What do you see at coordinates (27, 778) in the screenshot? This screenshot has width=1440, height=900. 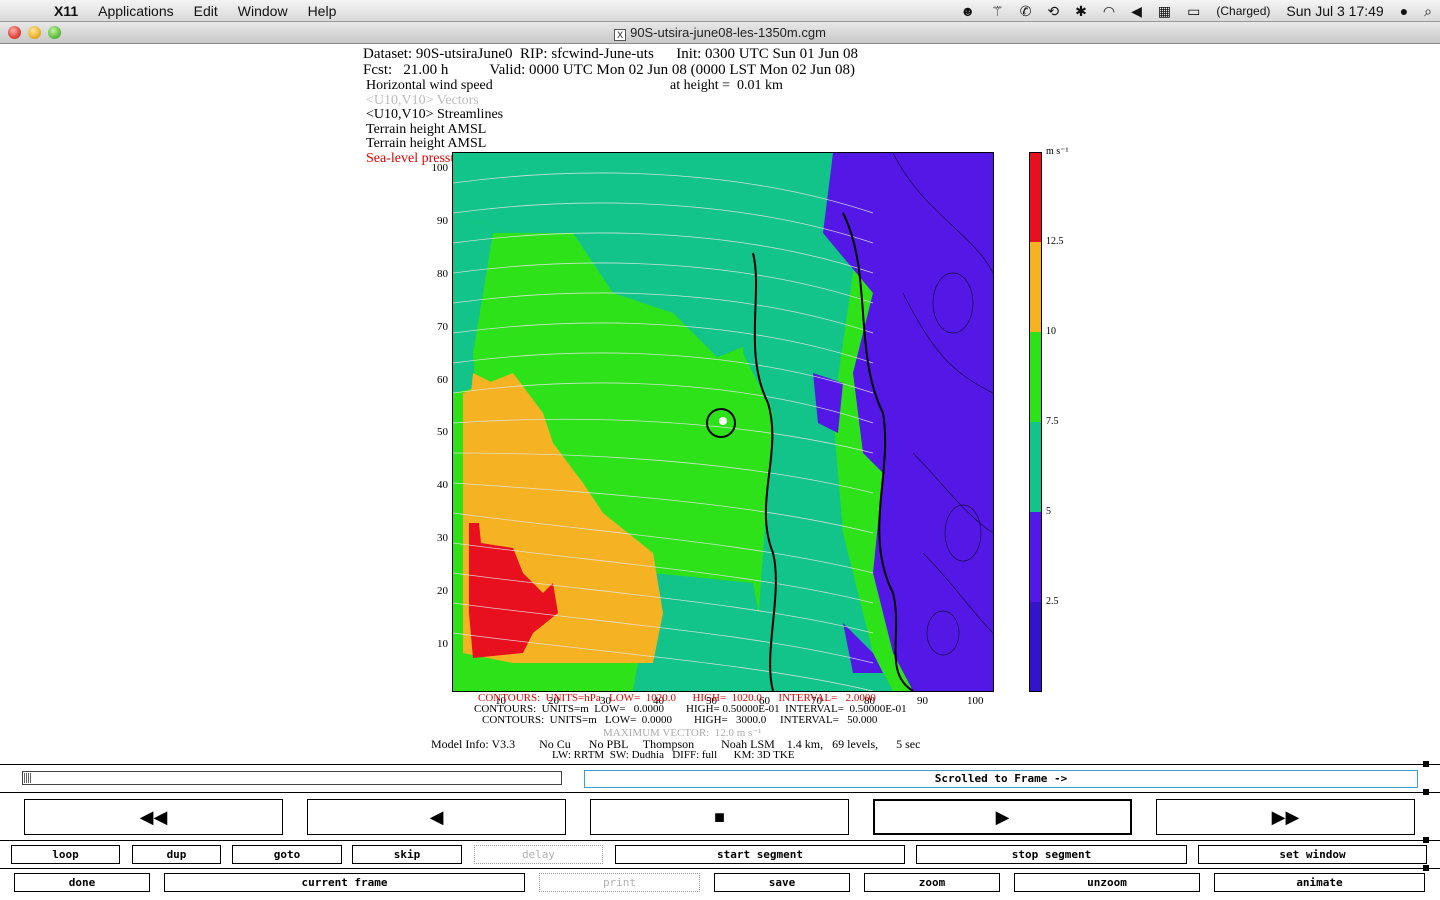 I see `frame-scrollbar-thumb` at bounding box center [27, 778].